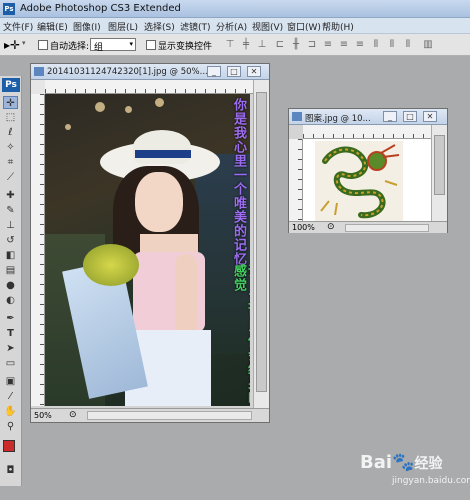 The height and width of the screenshot is (500, 470). I want to click on hand-tool-icon: ✋, so click(10, 411).